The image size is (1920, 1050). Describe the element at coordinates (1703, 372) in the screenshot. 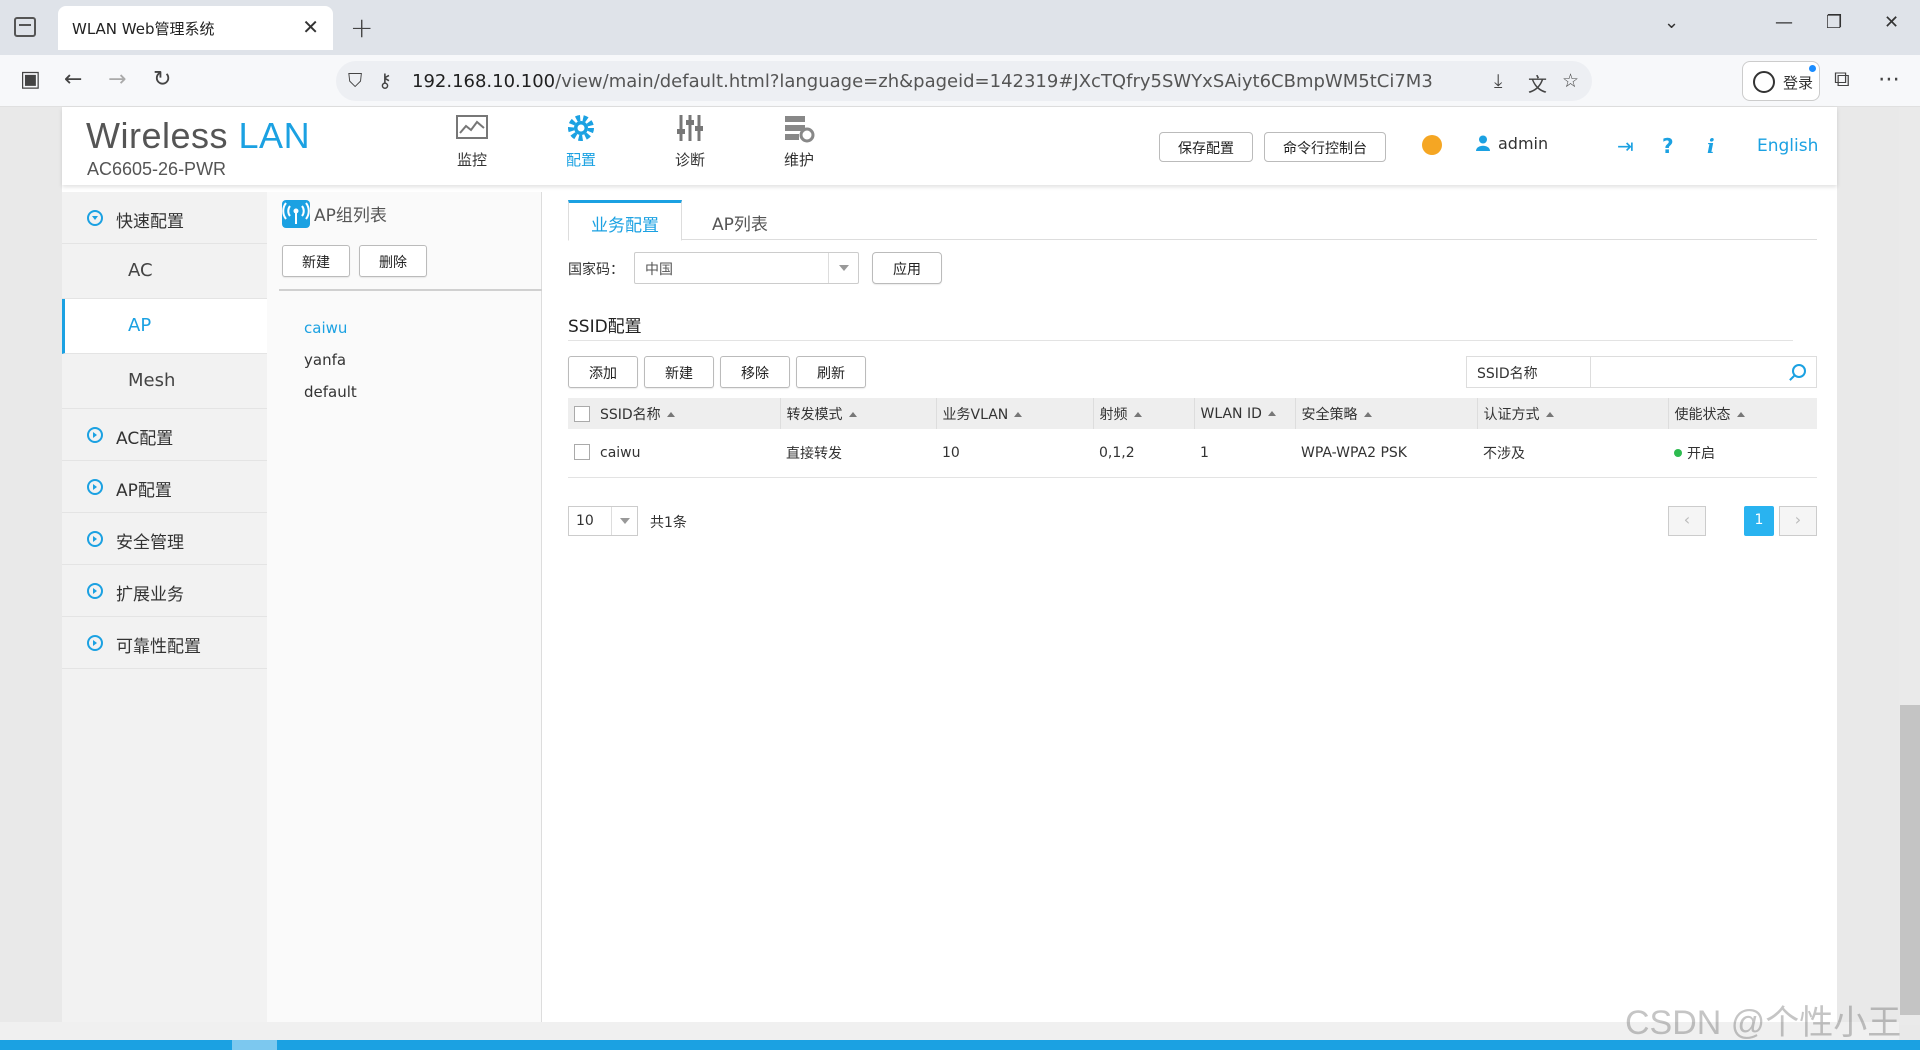

I see `ssid-search-input` at that location.